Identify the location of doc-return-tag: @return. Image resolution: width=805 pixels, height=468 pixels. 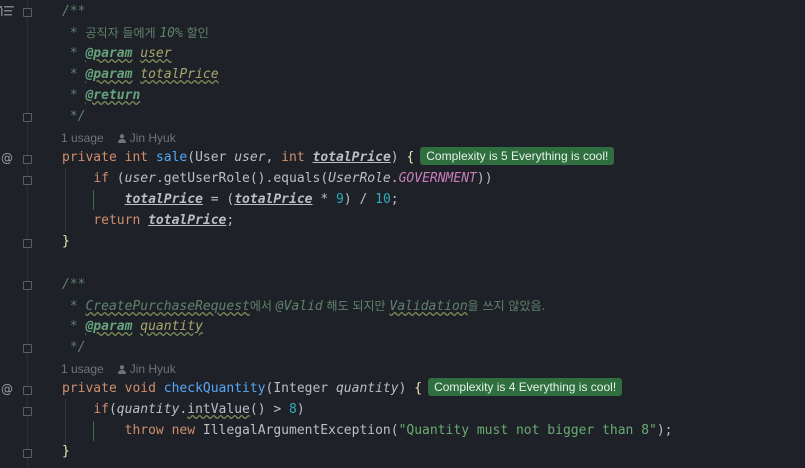
(113, 95).